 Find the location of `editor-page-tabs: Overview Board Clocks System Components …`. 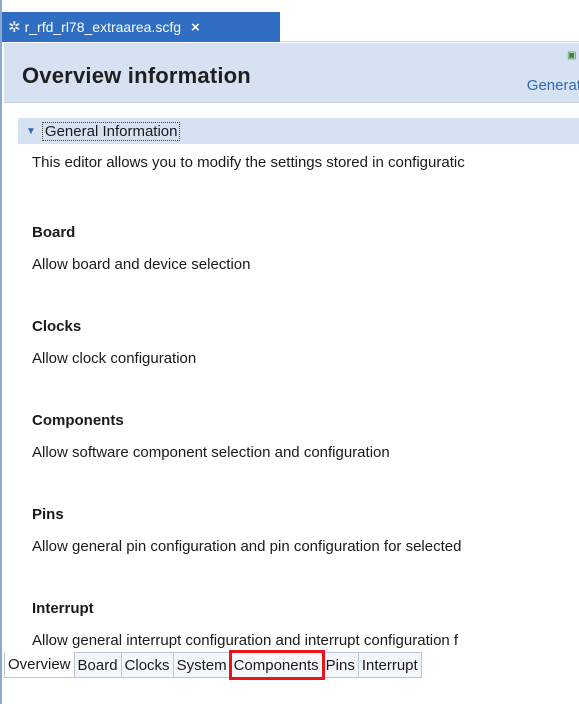

editor-page-tabs: Overview Board Clocks System Components … is located at coordinates (213, 665).